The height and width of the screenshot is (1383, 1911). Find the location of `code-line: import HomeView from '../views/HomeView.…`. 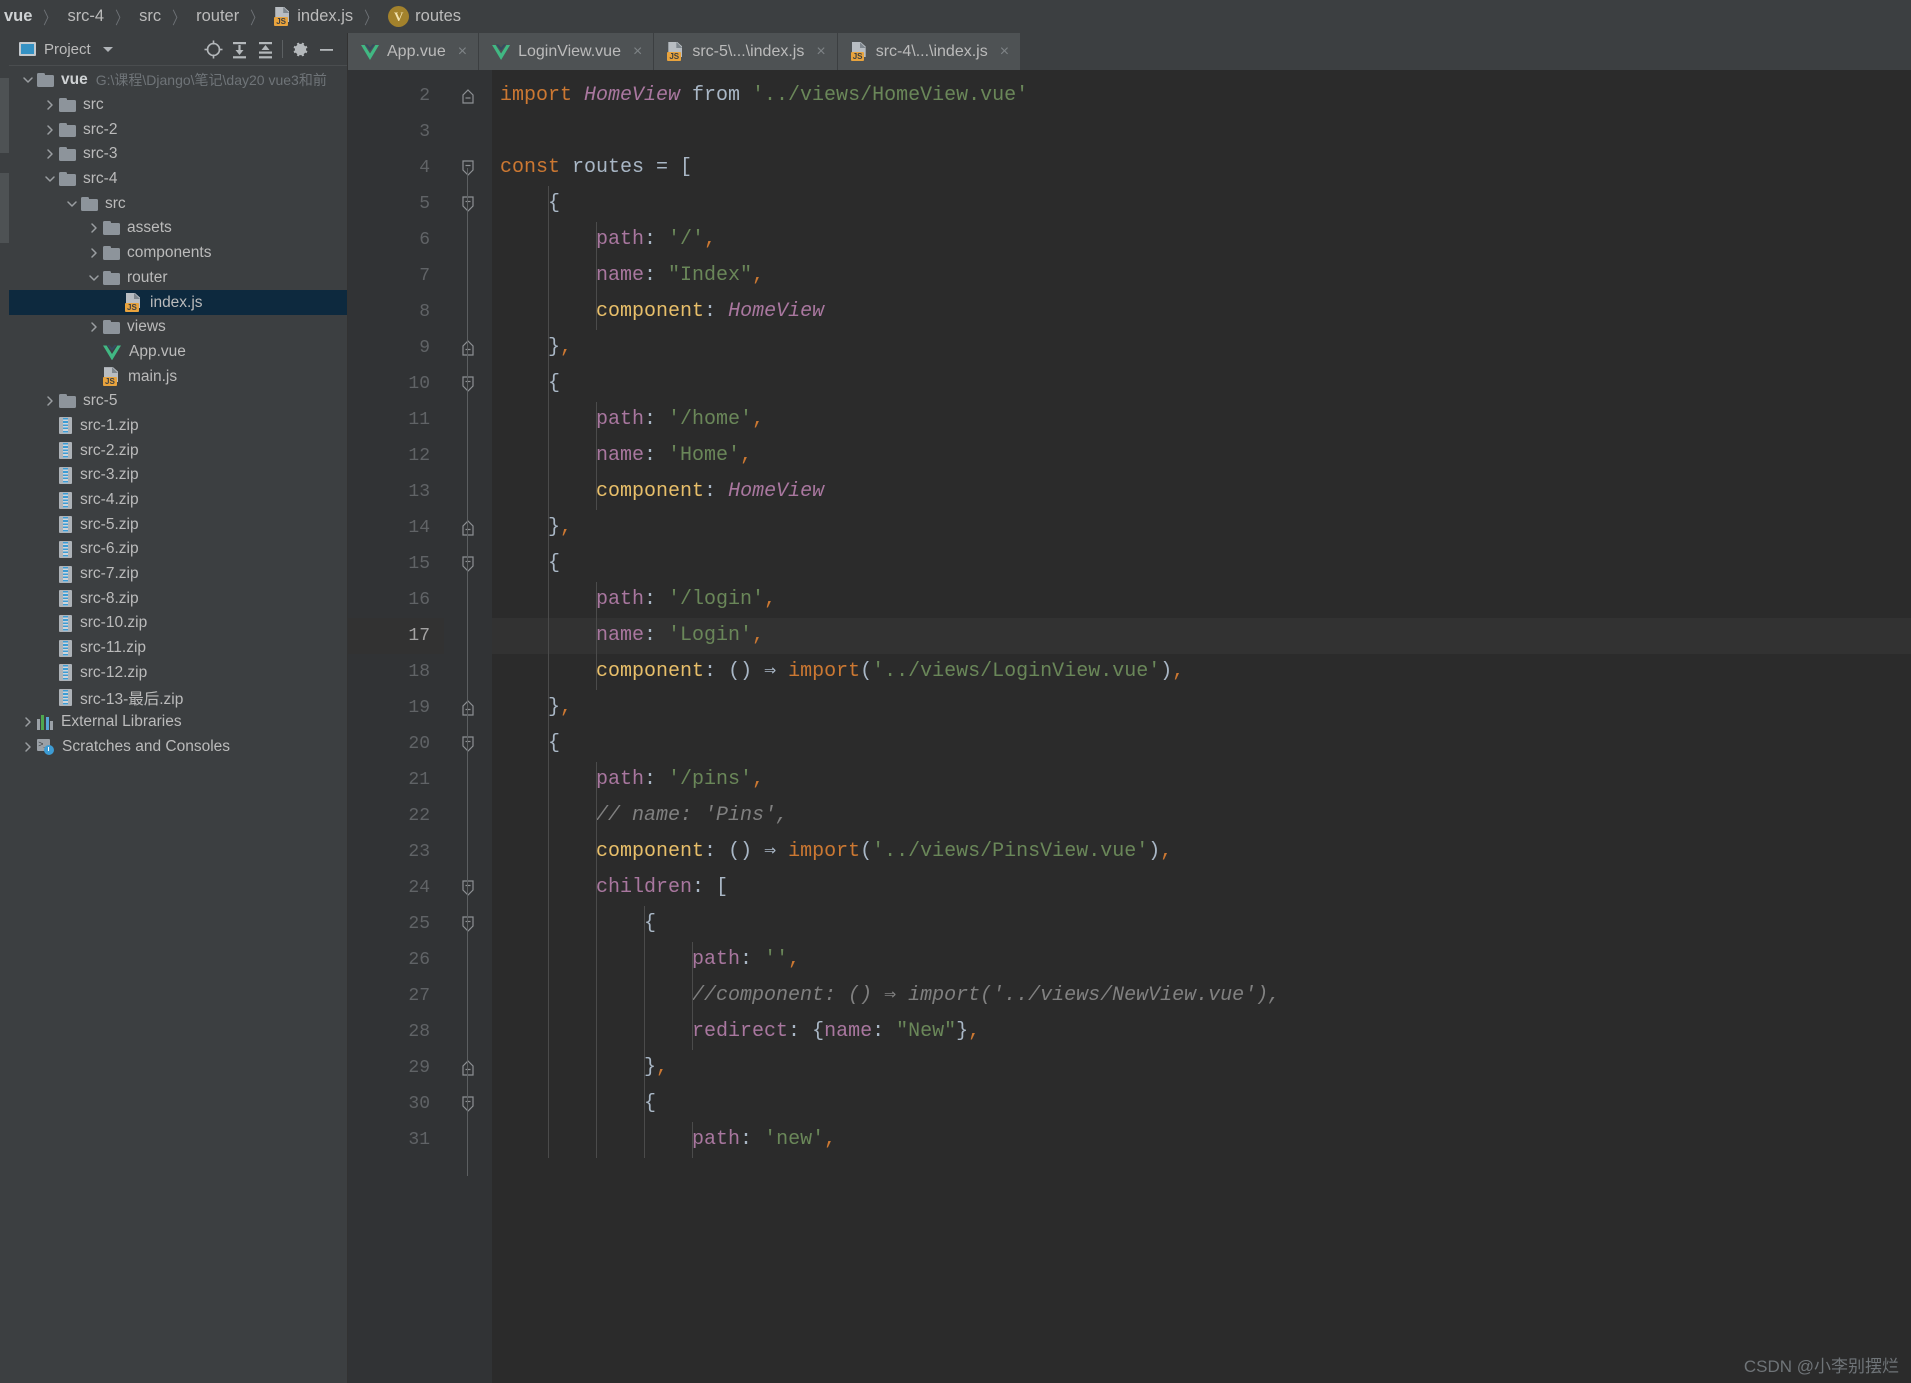

code-line: import HomeView from '../views/HomeView.… is located at coordinates (1201, 96).